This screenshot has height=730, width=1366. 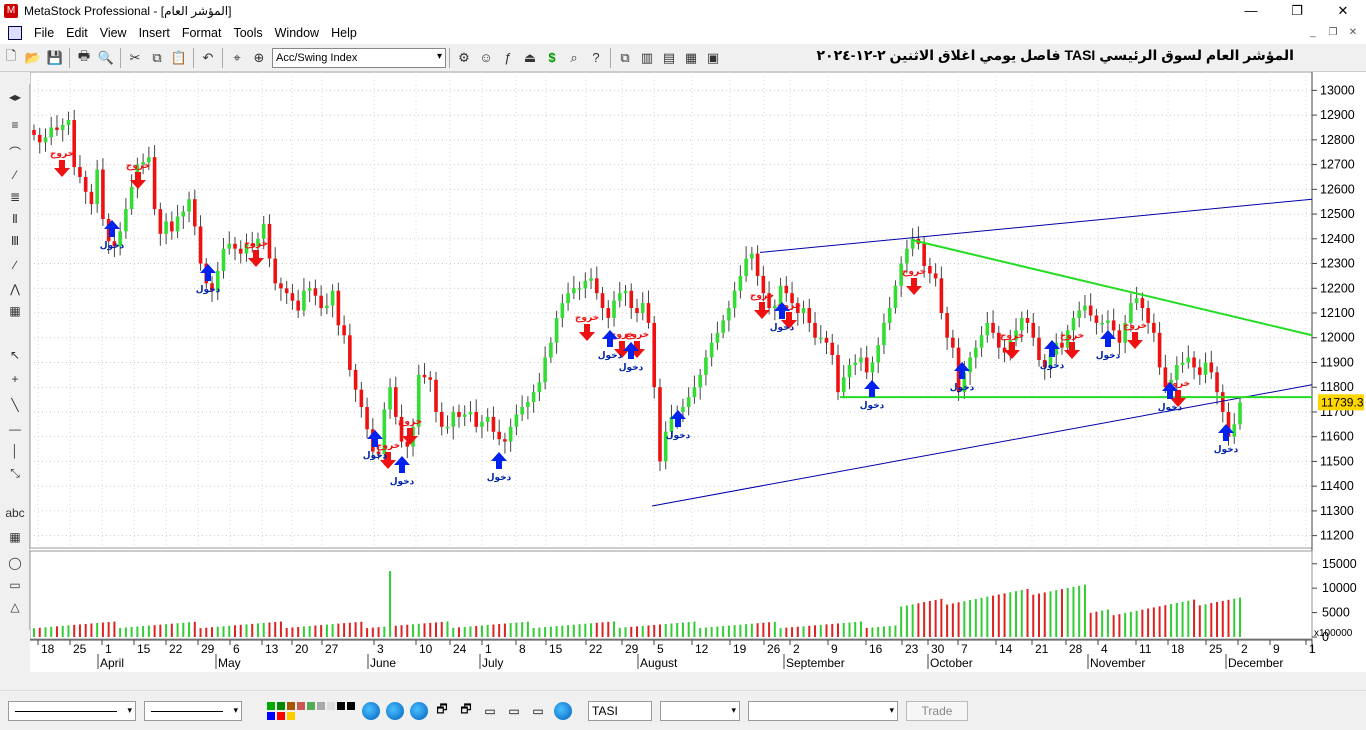 I want to click on drawing-tool-16-icon: abc, so click(x=15, y=513).